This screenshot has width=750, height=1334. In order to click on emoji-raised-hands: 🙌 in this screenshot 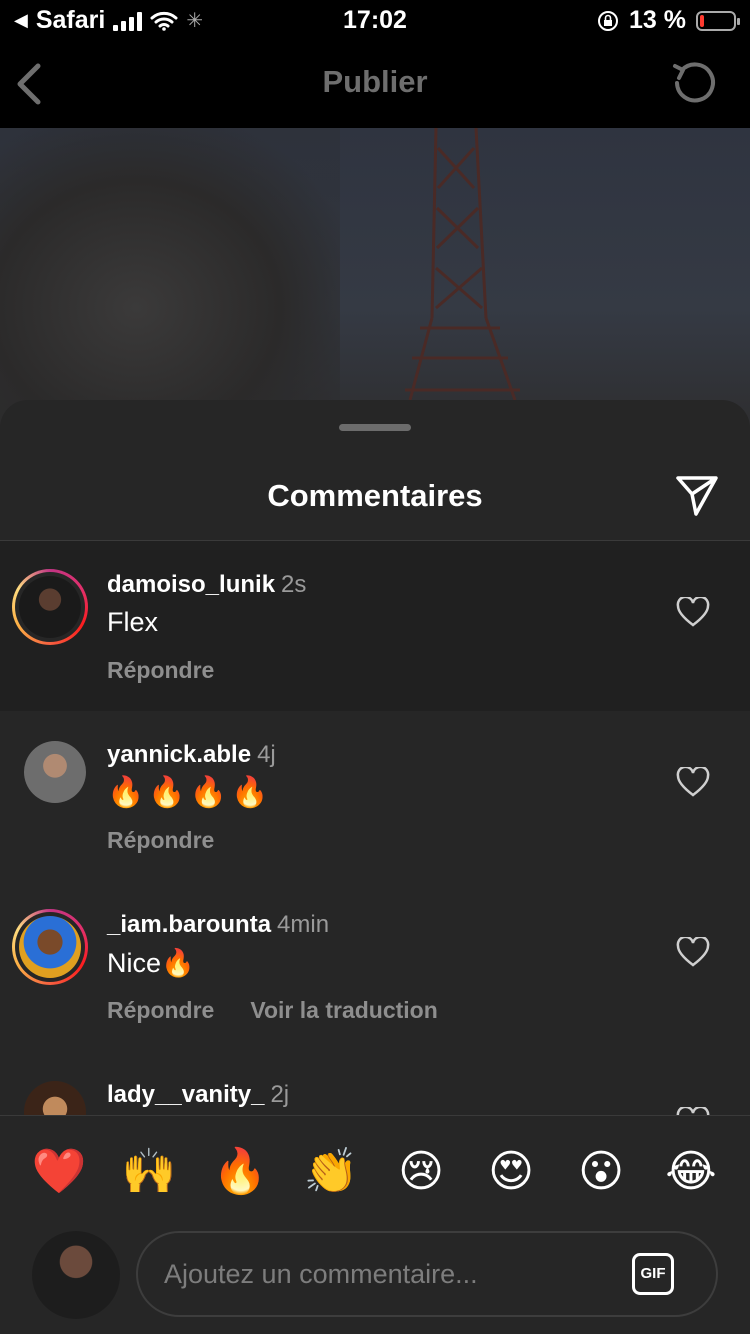, I will do `click(149, 1172)`.